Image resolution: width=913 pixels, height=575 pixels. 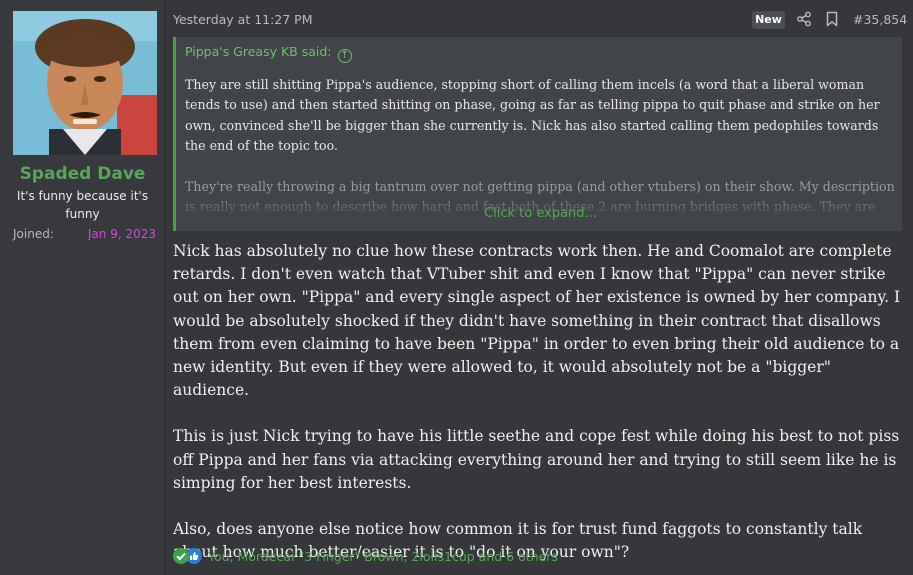 I want to click on avatar, so click(x=85, y=83).